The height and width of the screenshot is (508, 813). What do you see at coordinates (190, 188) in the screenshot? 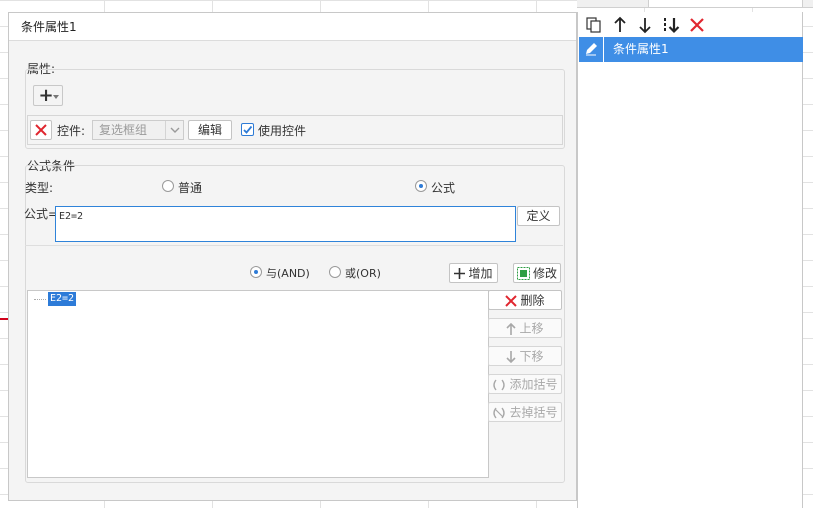
I see `type-normal-label: 普通` at bounding box center [190, 188].